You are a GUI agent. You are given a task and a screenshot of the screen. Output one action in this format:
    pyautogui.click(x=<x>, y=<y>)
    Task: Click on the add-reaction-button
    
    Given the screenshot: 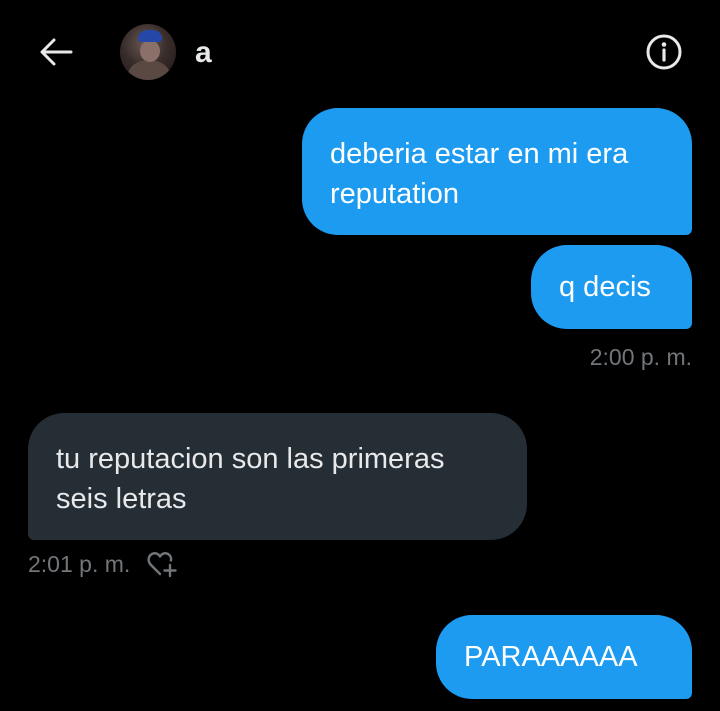 What is the action you would take?
    pyautogui.click(x=162, y=564)
    